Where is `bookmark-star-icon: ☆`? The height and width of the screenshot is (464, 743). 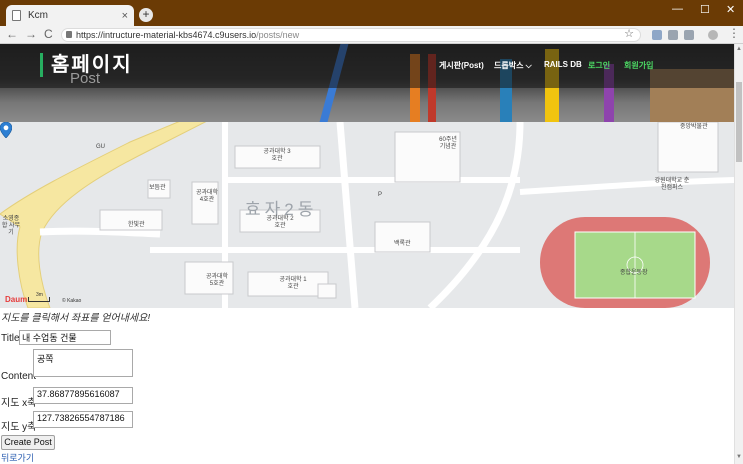
bookmark-star-icon: ☆ is located at coordinates (629, 34).